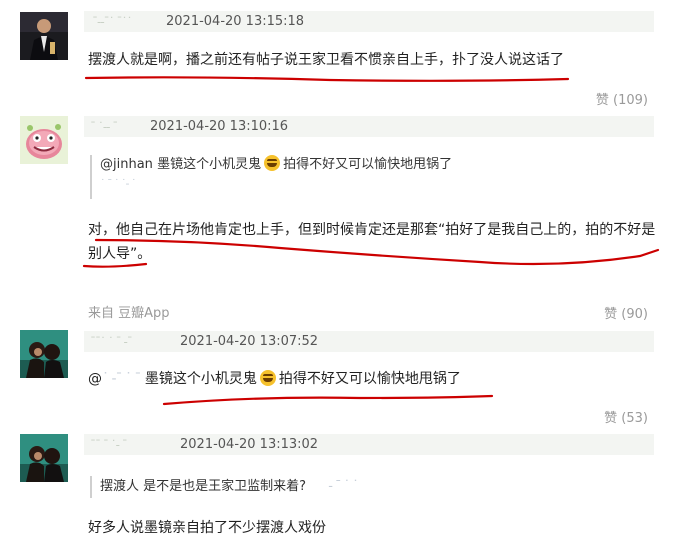 Image resolution: width=682 pixels, height=540 pixels. I want to click on quote-text: 拍得不好又可以愉快地甩锅了, so click(368, 164).